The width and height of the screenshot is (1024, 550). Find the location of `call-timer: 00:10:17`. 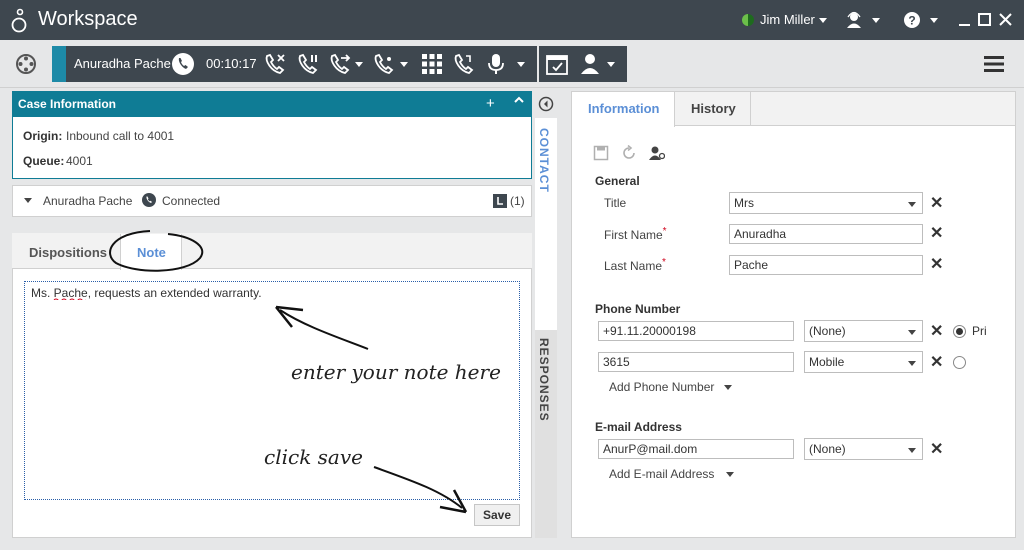

call-timer: 00:10:17 is located at coordinates (231, 63).